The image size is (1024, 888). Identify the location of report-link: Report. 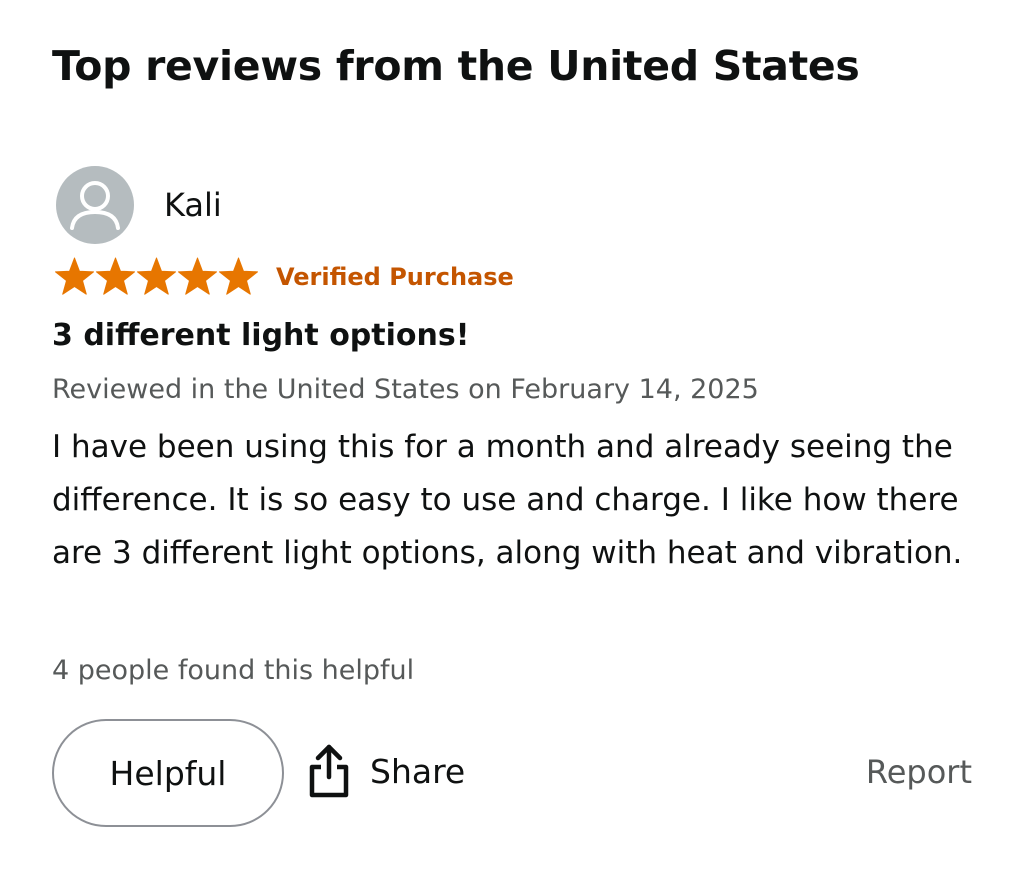
(919, 772).